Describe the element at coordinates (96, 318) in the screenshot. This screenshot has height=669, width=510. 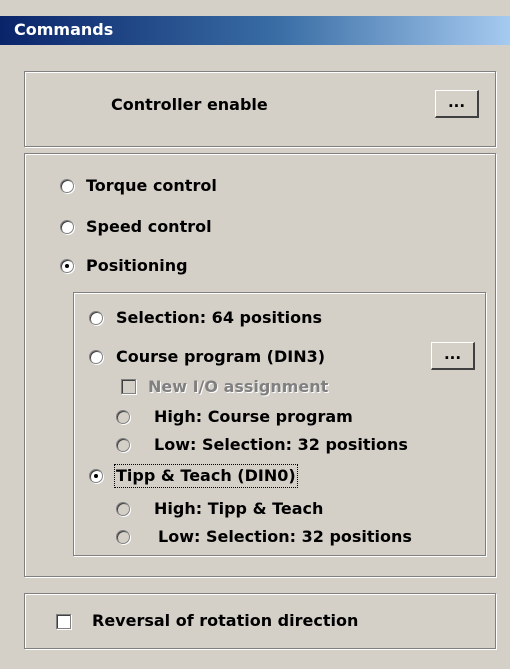
I see `radio-selection-64-icon` at that location.